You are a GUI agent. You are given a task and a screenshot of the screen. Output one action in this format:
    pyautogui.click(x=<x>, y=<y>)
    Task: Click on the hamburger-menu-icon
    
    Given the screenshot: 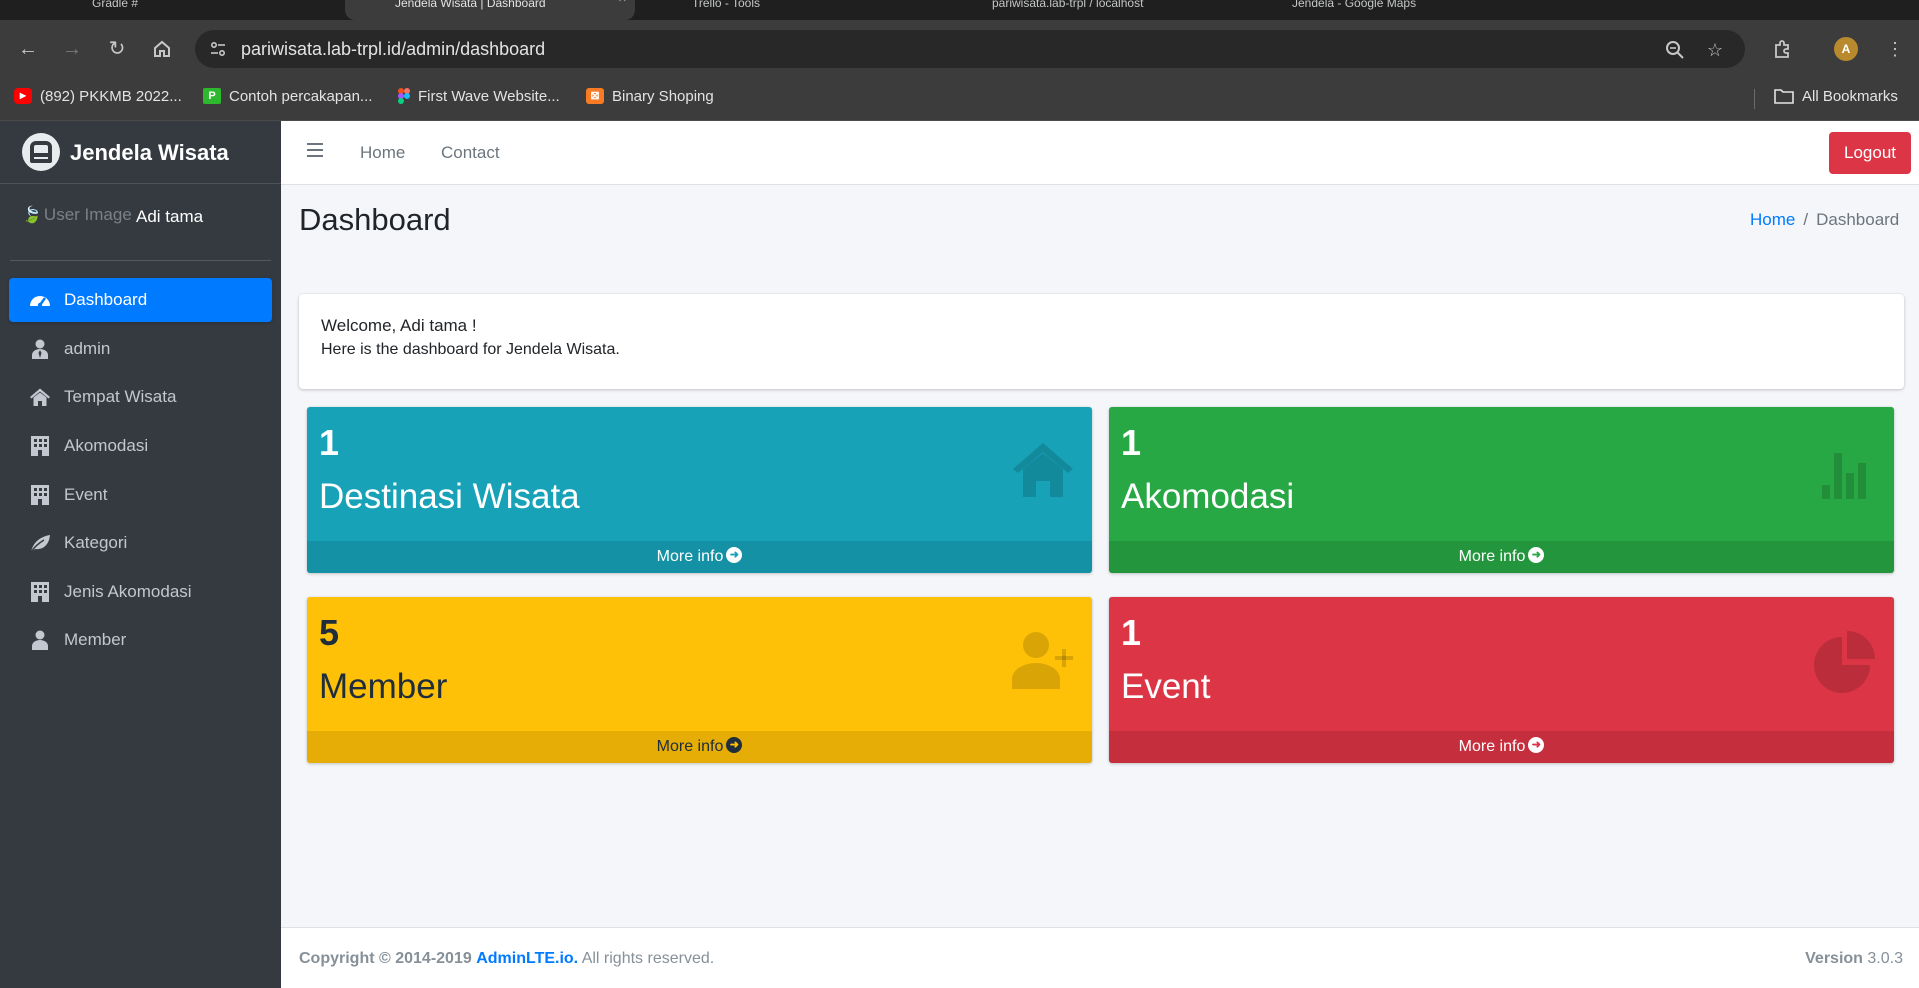 What is the action you would take?
    pyautogui.click(x=315, y=150)
    